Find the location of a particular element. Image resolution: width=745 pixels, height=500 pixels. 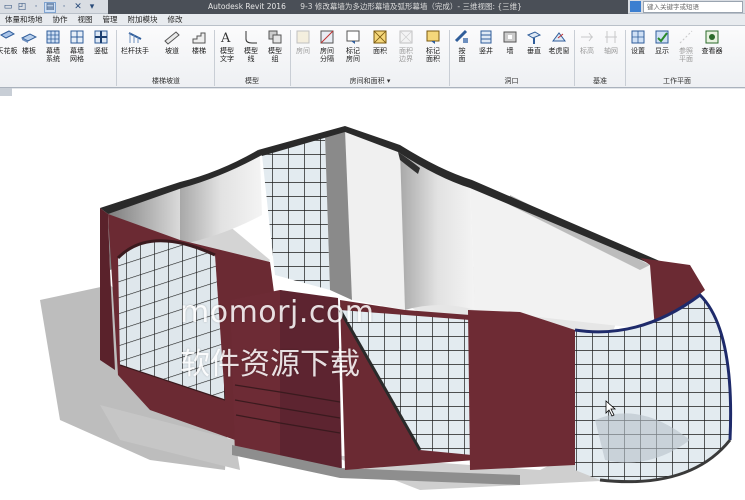

model-text-button: A 模型 文字 is located at coordinates (227, 51).